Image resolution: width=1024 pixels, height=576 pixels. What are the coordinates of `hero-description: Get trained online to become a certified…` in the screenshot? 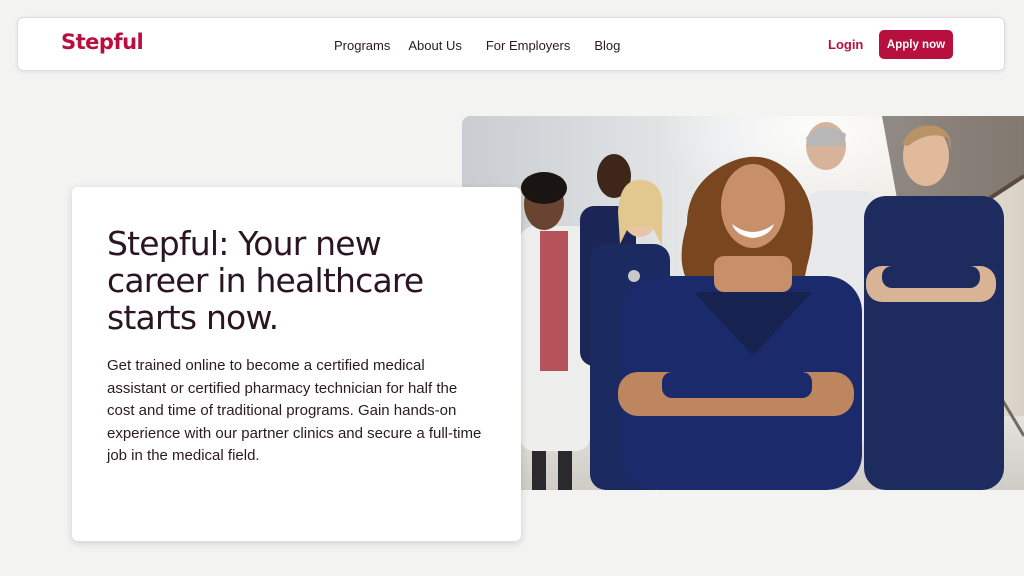 It's located at (294, 411).